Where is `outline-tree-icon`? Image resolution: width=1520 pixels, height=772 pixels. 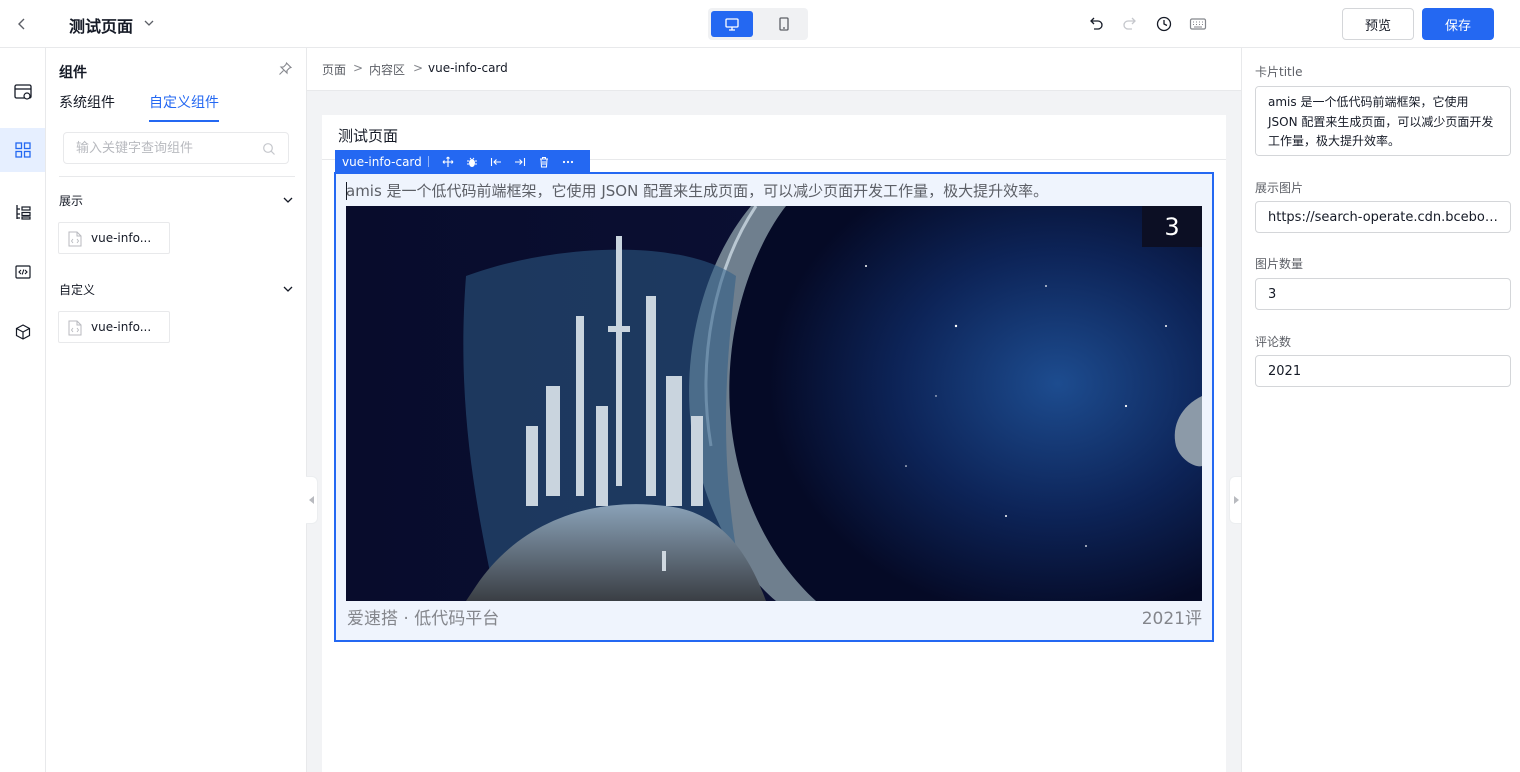 outline-tree-icon is located at coordinates (23, 212).